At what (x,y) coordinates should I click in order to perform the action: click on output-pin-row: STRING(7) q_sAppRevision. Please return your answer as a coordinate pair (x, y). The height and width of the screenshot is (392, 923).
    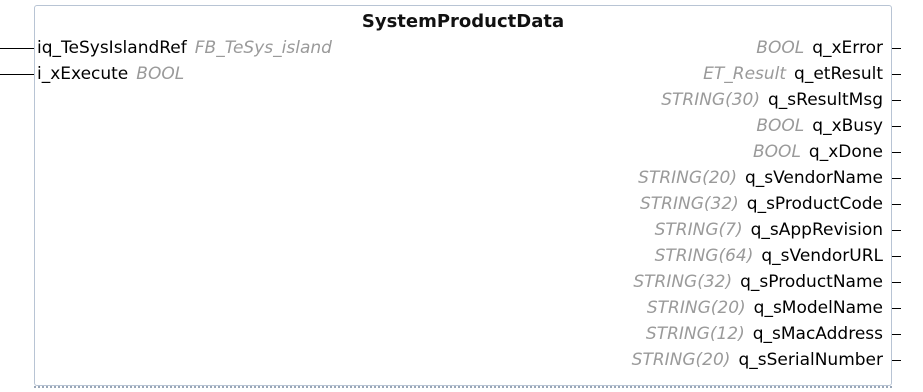
    Looking at the image, I should click on (765, 230).